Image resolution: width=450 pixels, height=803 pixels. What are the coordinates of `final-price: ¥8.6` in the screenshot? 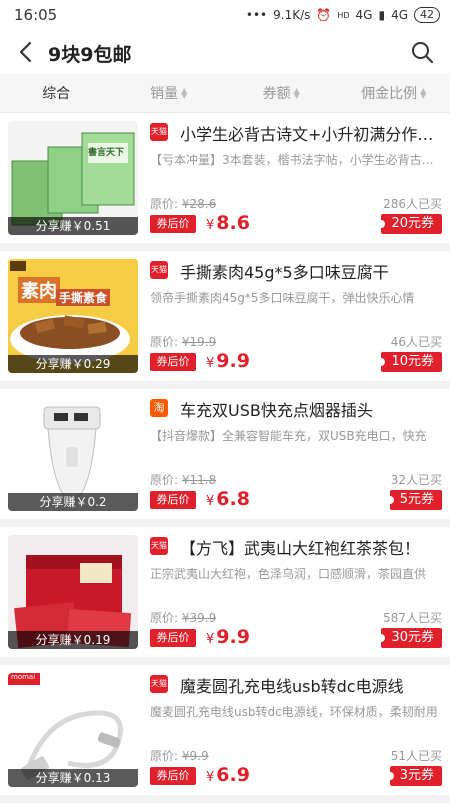 It's located at (228, 223).